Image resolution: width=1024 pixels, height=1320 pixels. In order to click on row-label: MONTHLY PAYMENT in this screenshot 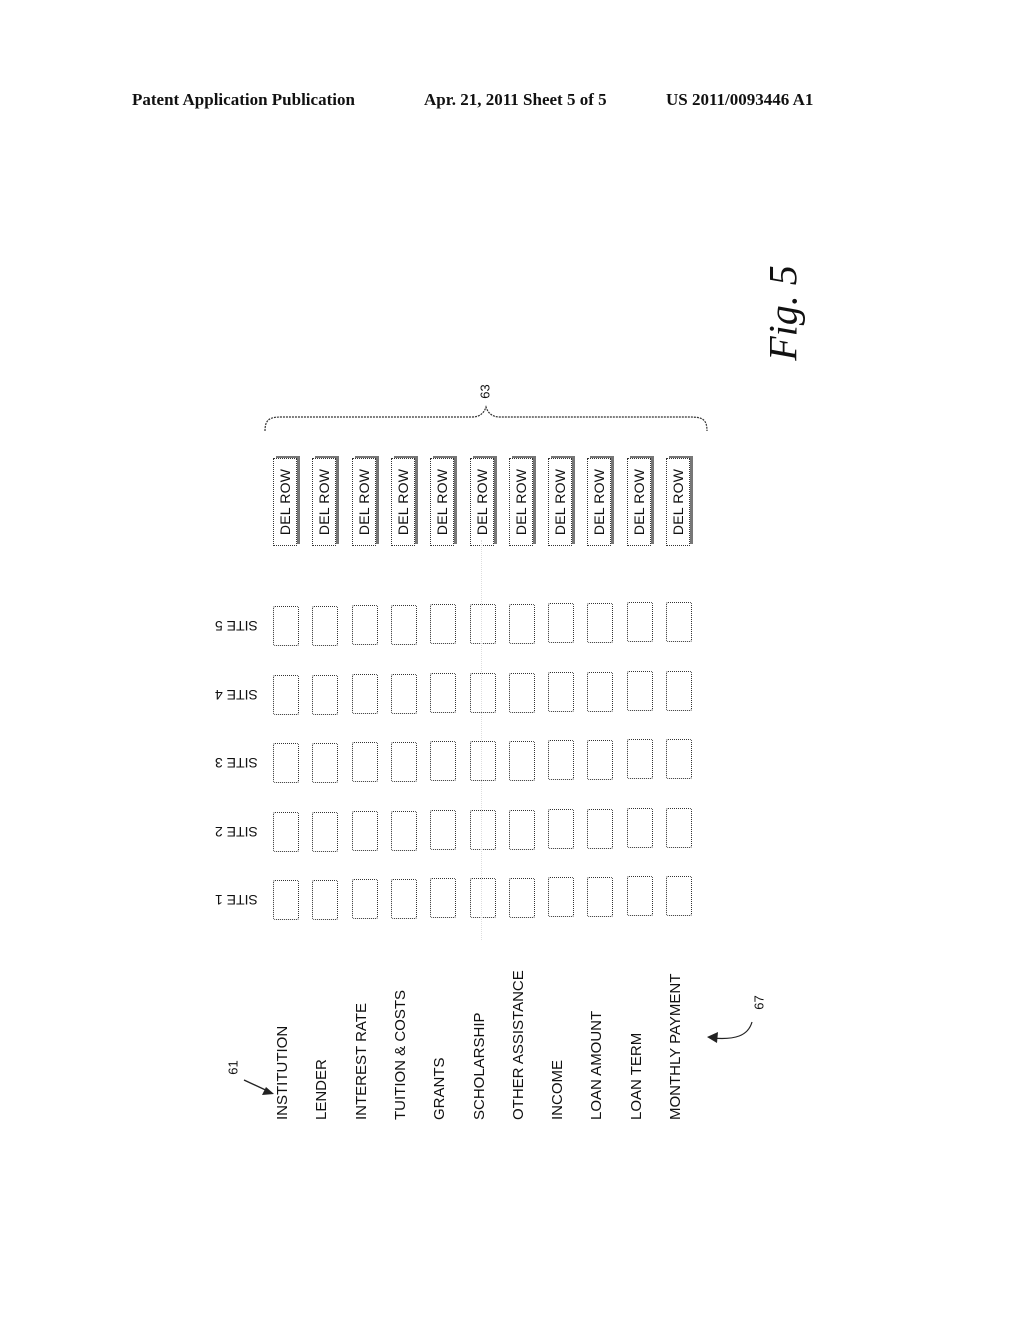, I will do `click(675, 1046)`.